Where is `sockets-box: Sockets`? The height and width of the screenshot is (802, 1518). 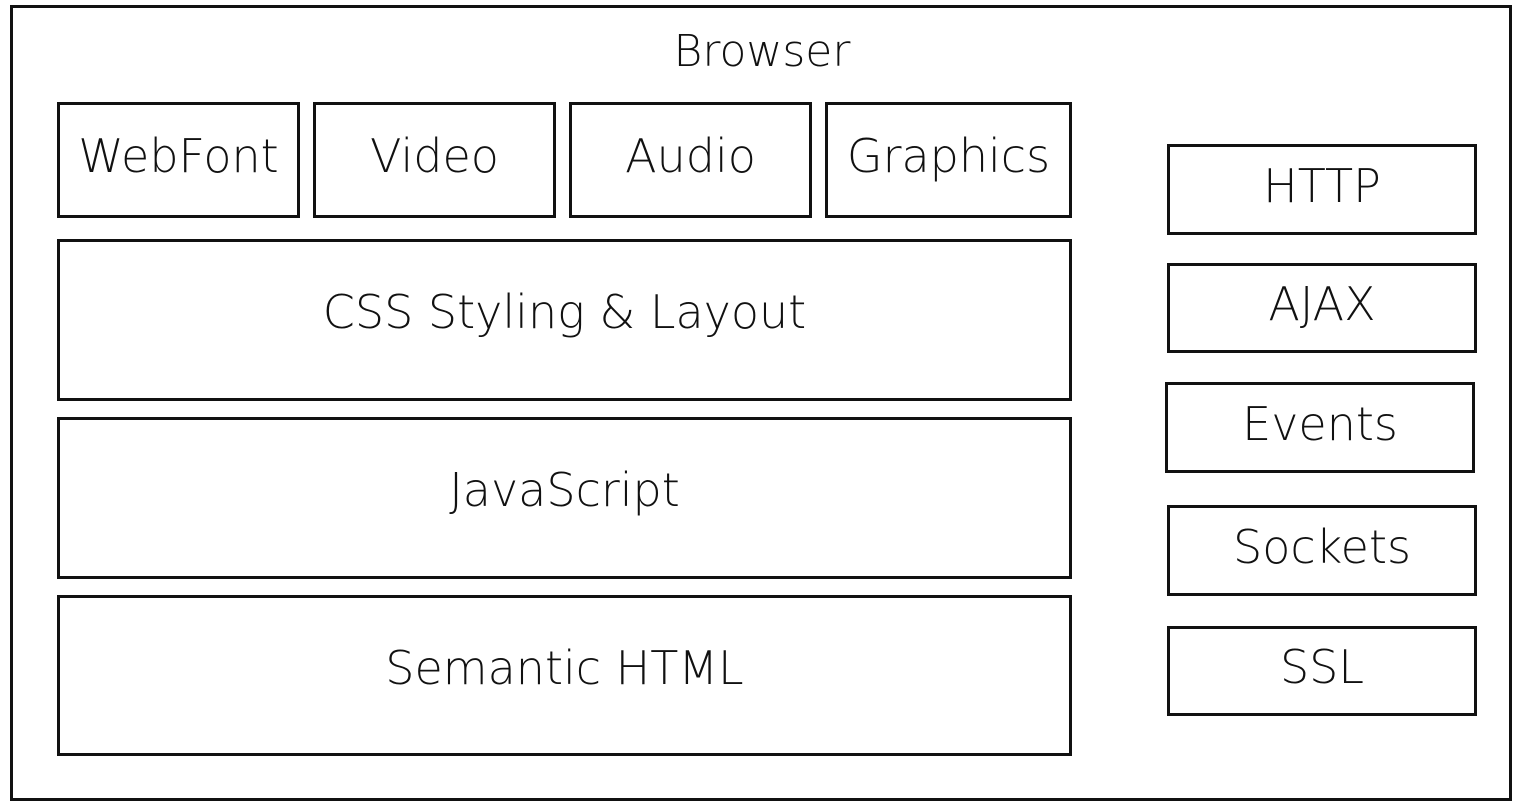 sockets-box: Sockets is located at coordinates (1322, 550).